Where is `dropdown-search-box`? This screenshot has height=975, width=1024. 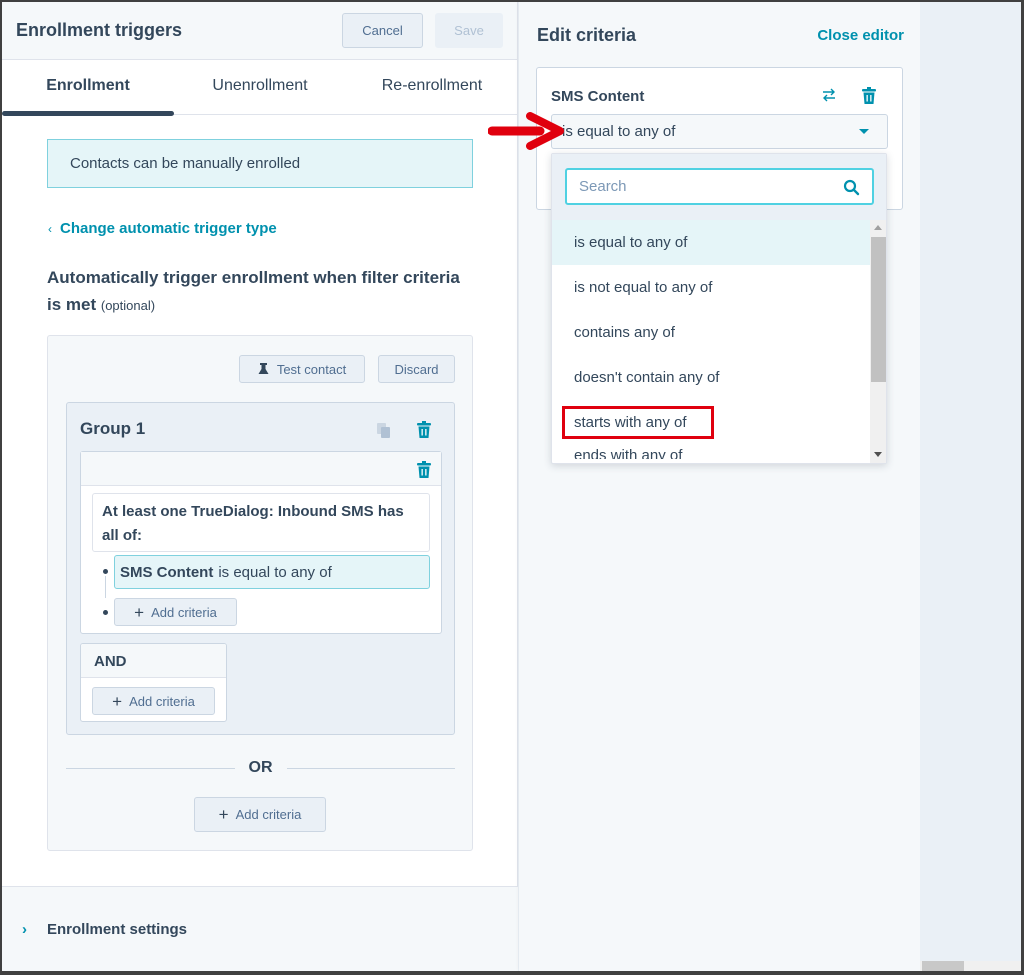
dropdown-search-box is located at coordinates (719, 186).